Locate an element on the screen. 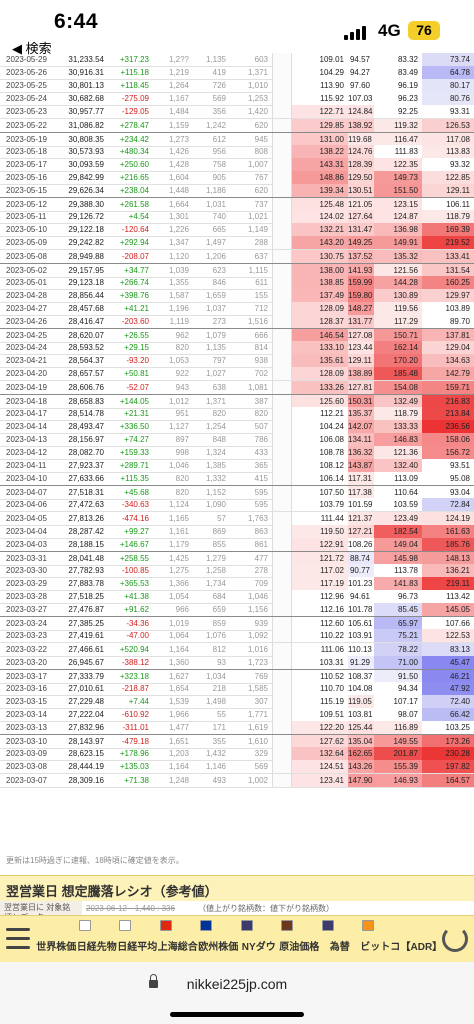  row-date: 2023-03-14 is located at coordinates (26, 714).